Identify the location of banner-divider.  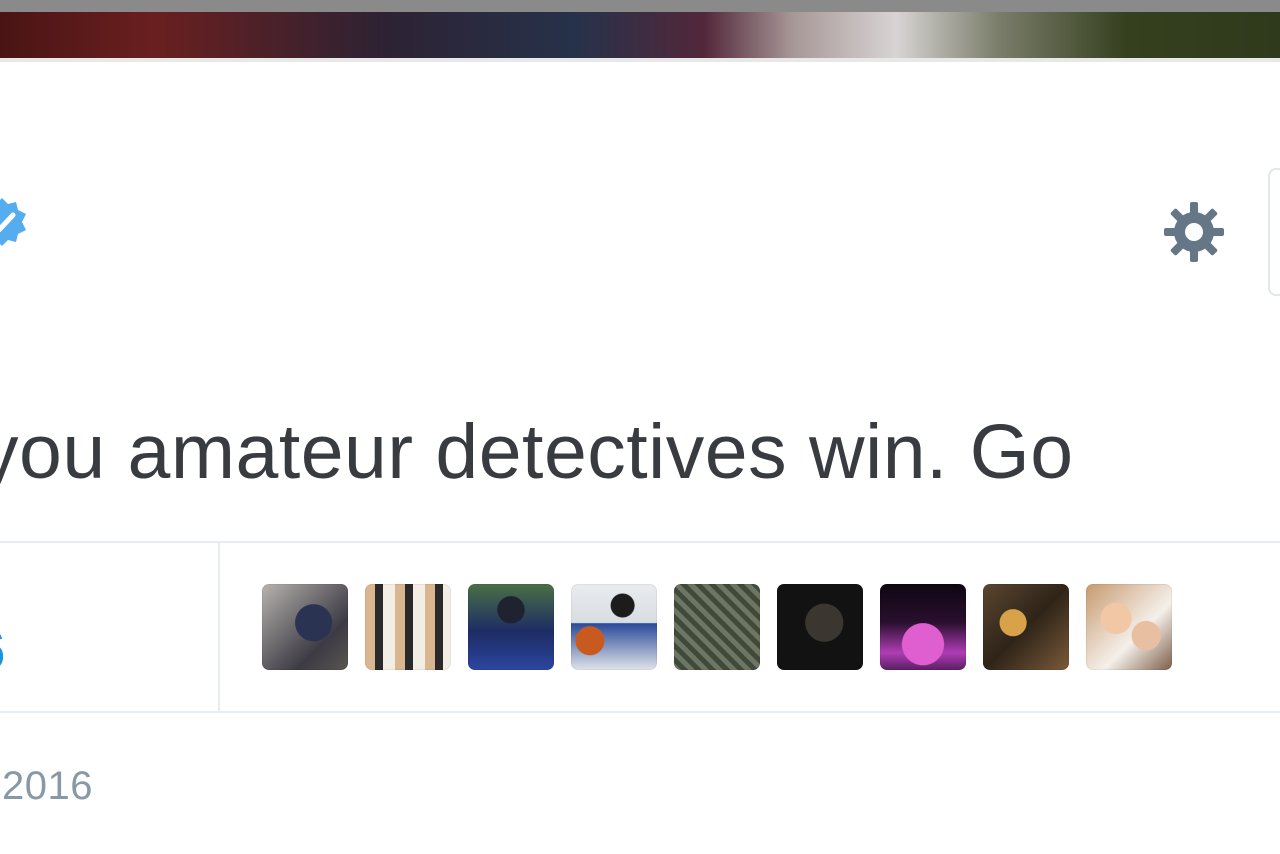
(640, 60).